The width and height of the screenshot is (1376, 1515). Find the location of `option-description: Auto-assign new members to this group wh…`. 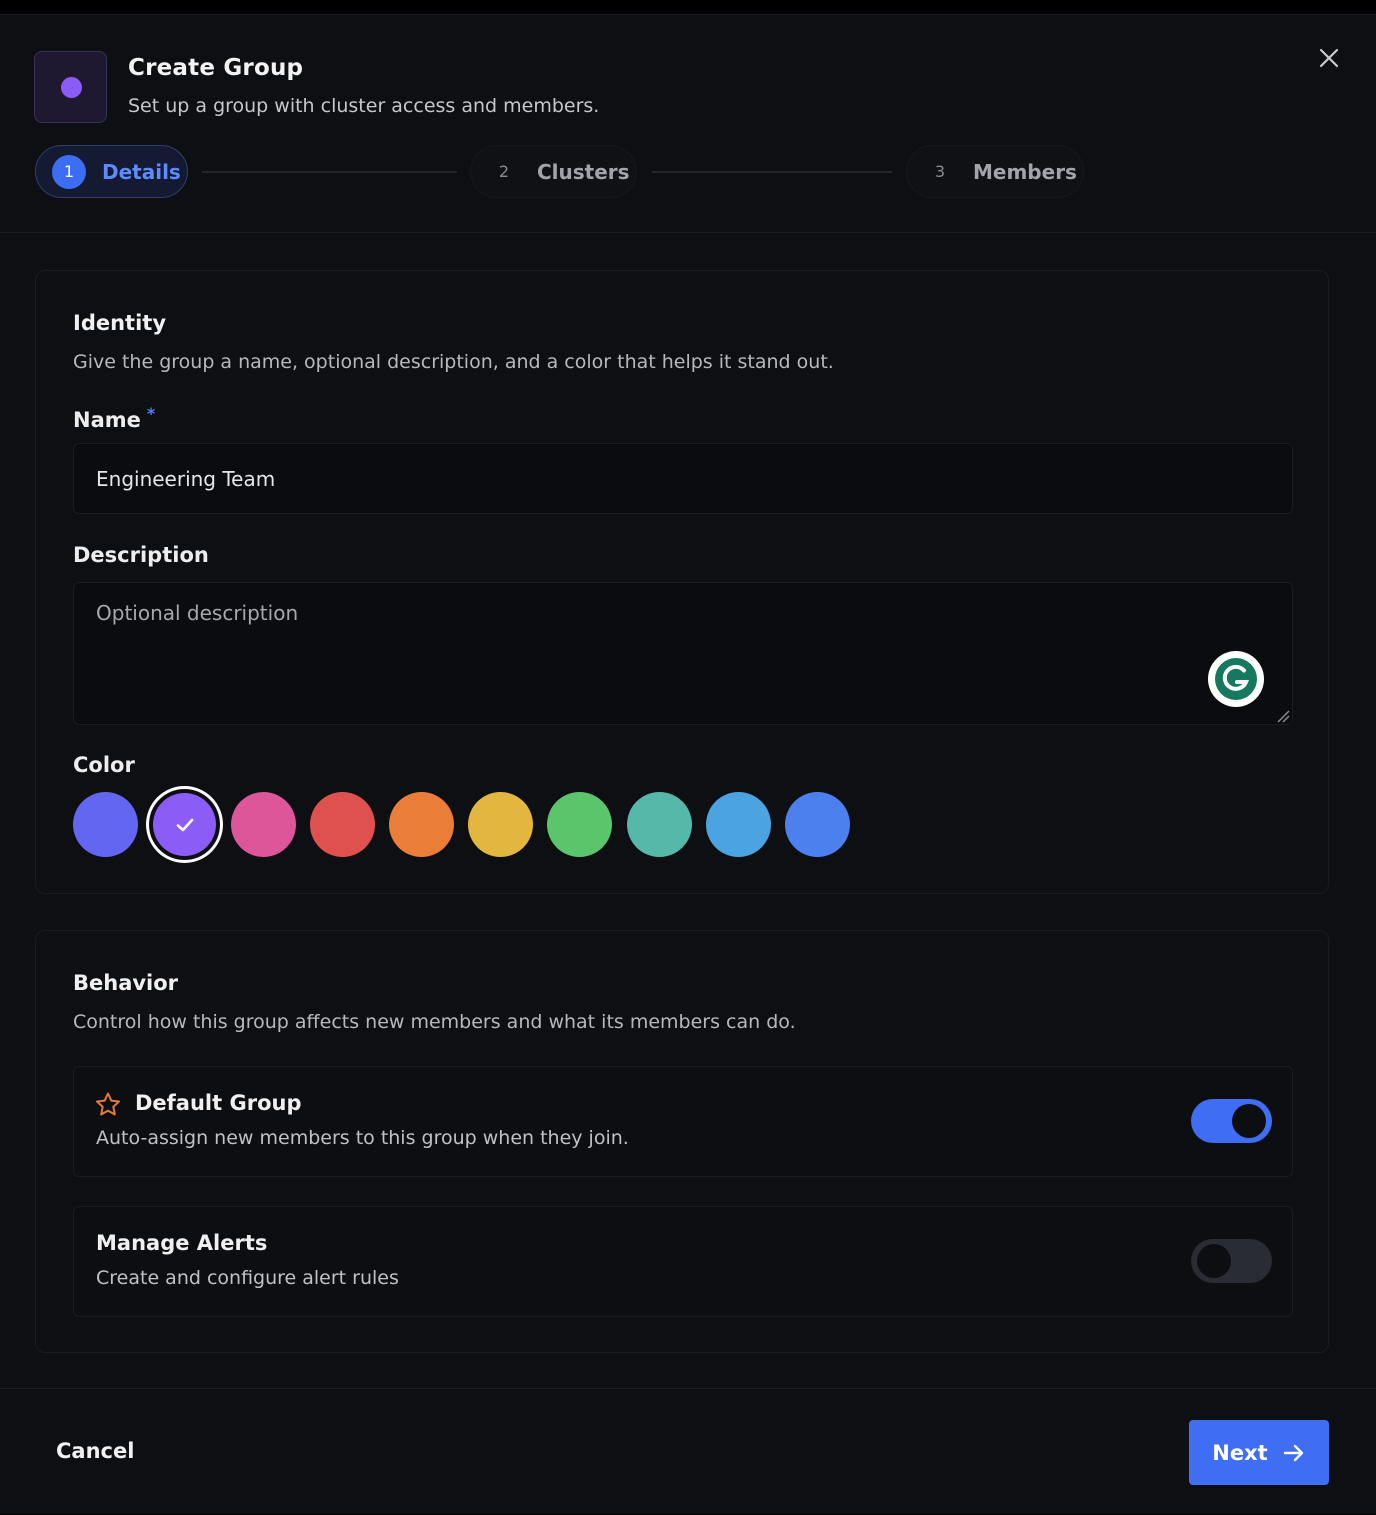

option-description: Auto-assign new members to this group wh… is located at coordinates (362, 1138).